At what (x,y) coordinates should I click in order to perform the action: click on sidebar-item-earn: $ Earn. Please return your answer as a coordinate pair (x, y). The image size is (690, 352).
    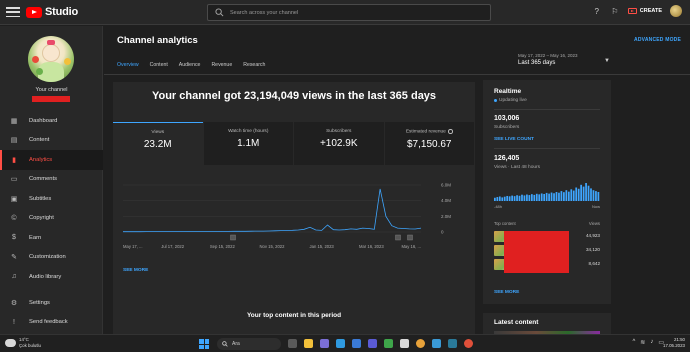
    Looking at the image, I should click on (51, 238).